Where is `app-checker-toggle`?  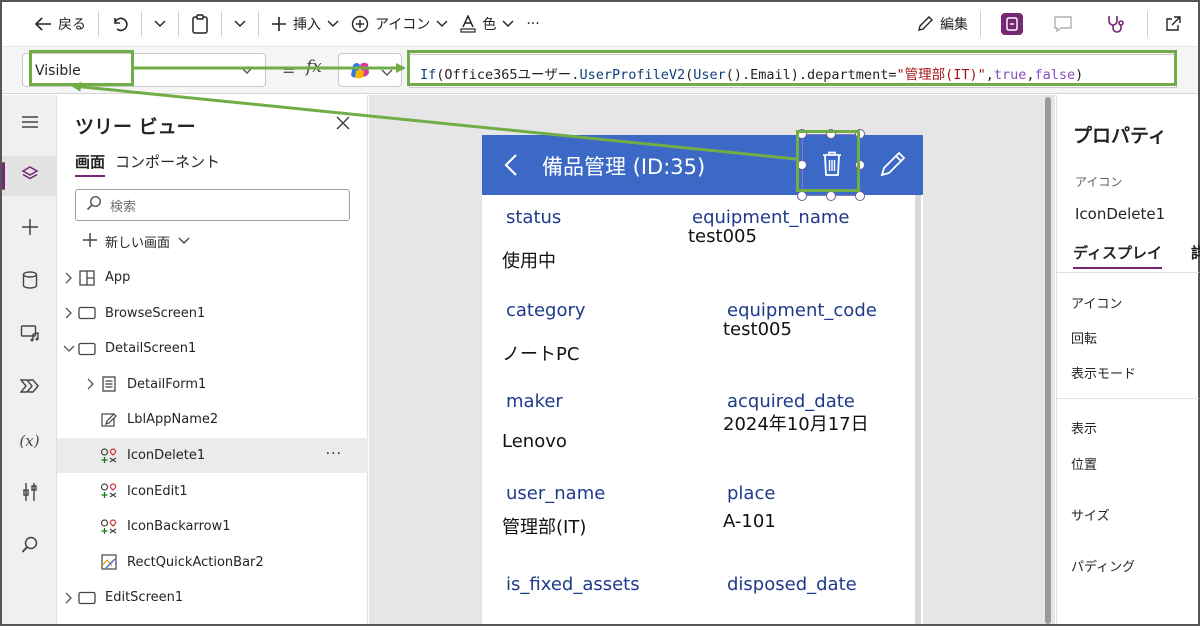 app-checker-toggle is located at coordinates (1012, 24).